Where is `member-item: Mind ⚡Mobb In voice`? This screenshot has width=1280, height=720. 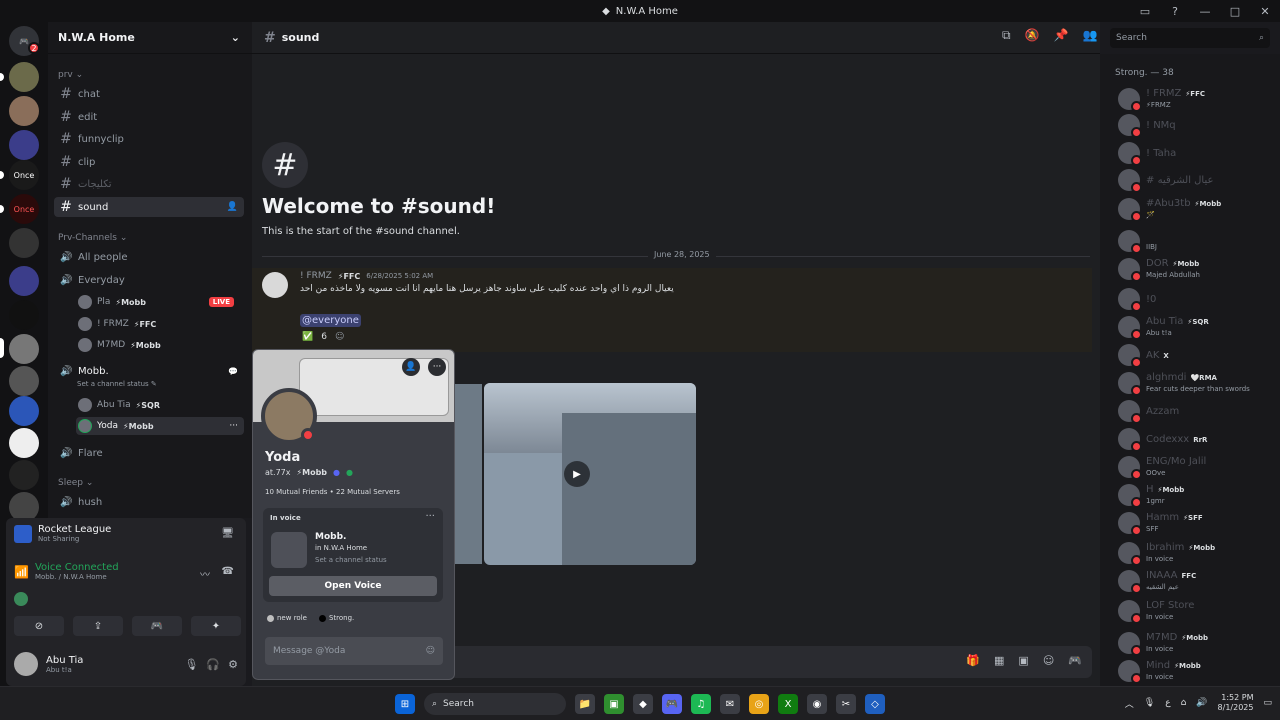 member-item: Mind ⚡Mobb In voice is located at coordinates (1196, 671).